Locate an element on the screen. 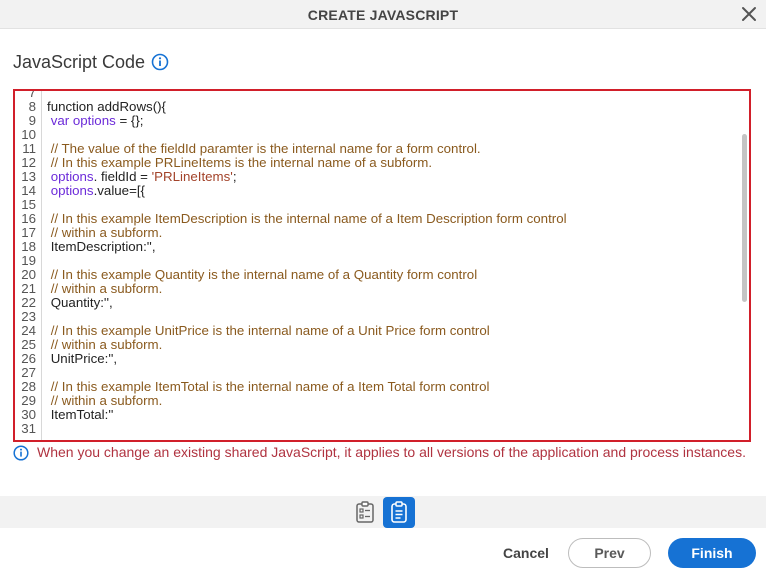 The width and height of the screenshot is (766, 574). form-view-button is located at coordinates (365, 512).